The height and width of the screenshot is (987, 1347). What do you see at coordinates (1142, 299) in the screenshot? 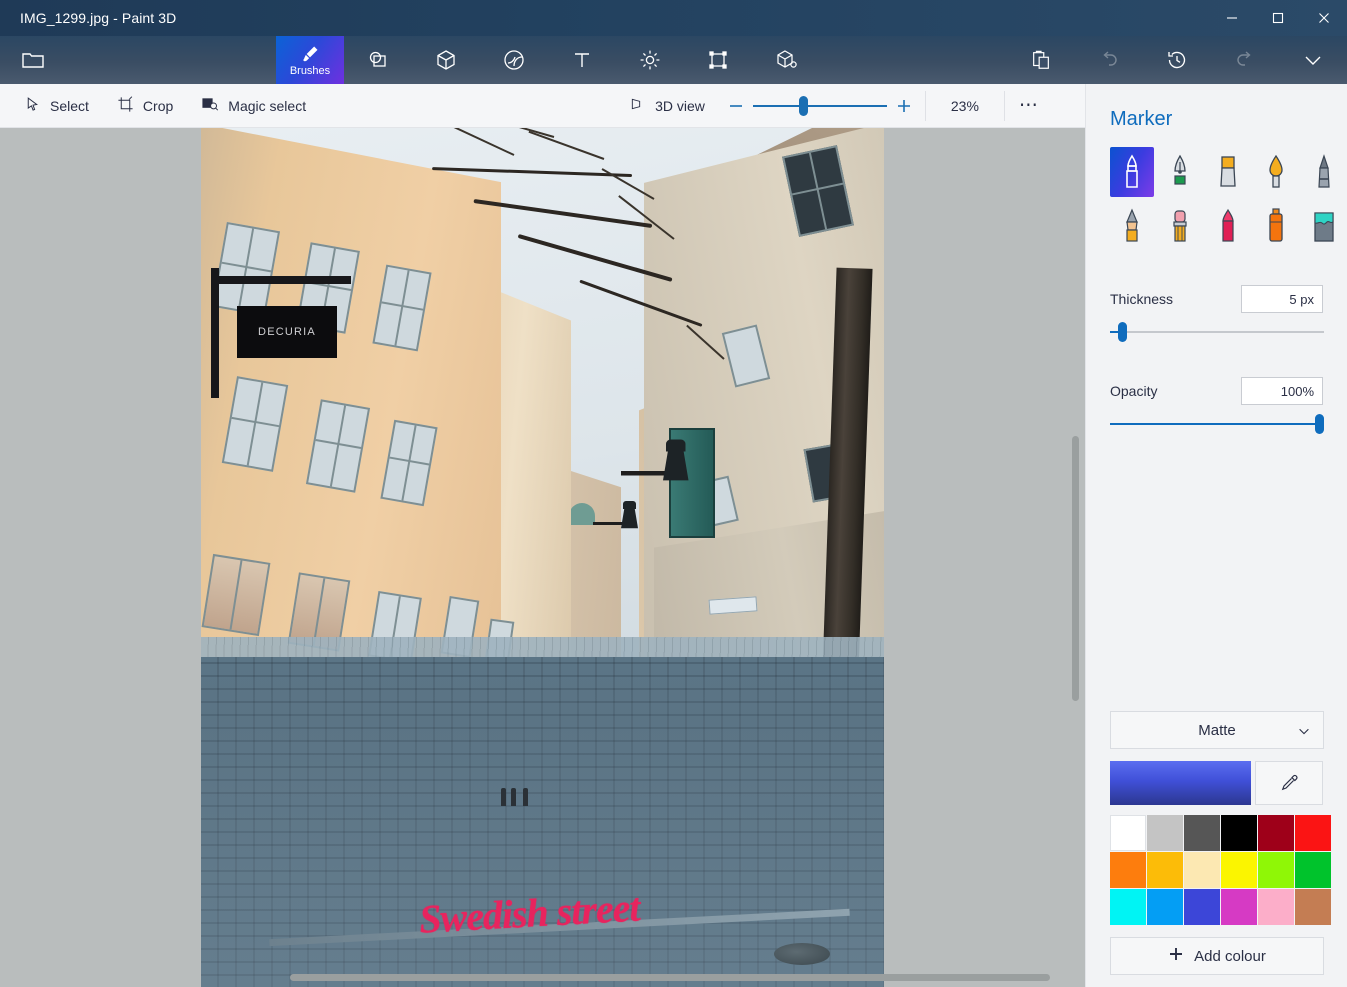
I see `thickness-label: Thickness` at bounding box center [1142, 299].